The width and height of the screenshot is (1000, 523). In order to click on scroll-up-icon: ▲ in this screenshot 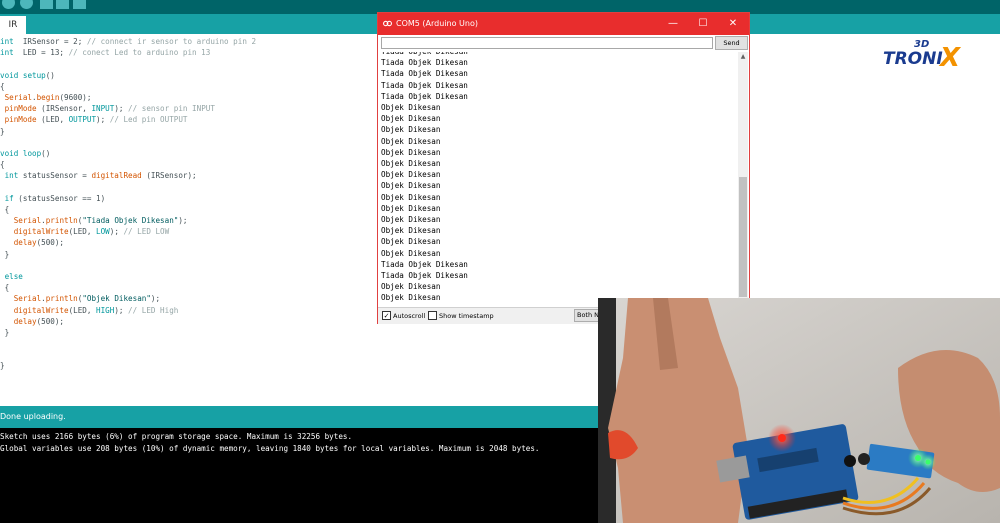, I will do `click(743, 57)`.